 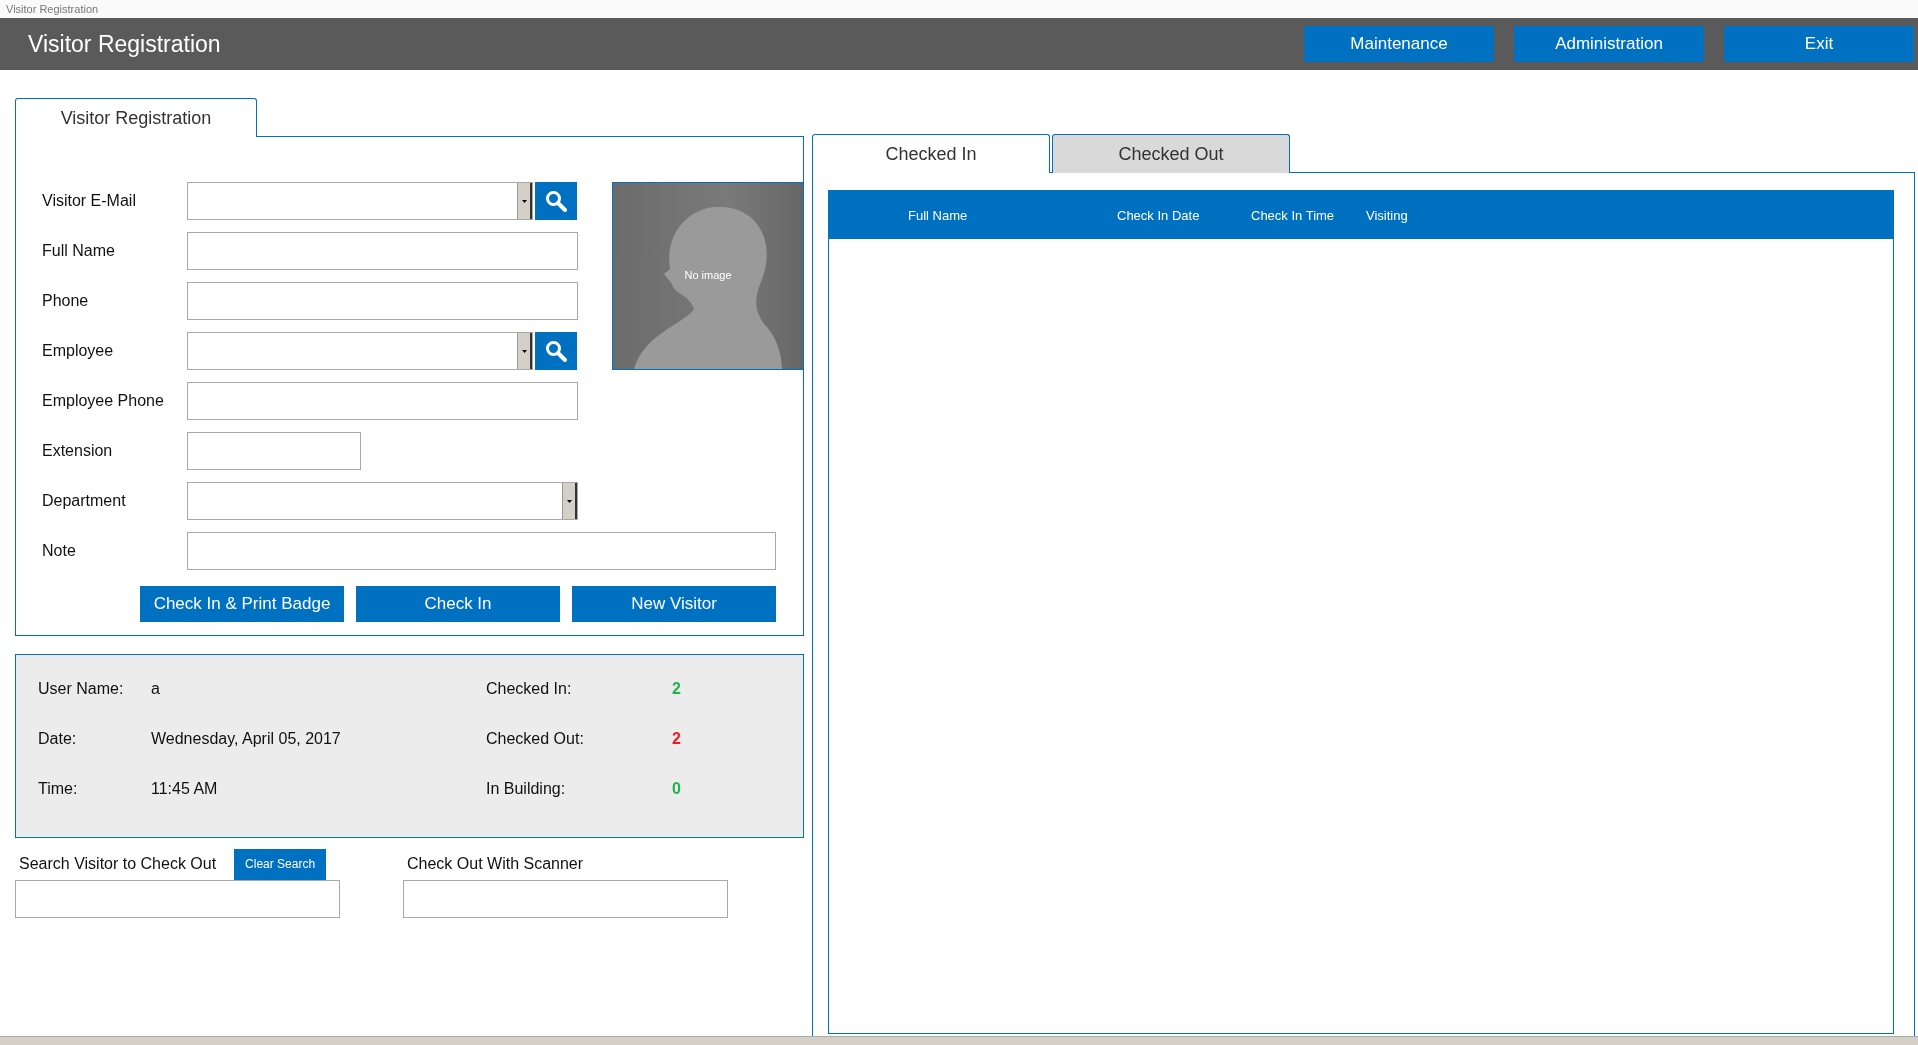 What do you see at coordinates (156, 689) in the screenshot?
I see `info-value: a` at bounding box center [156, 689].